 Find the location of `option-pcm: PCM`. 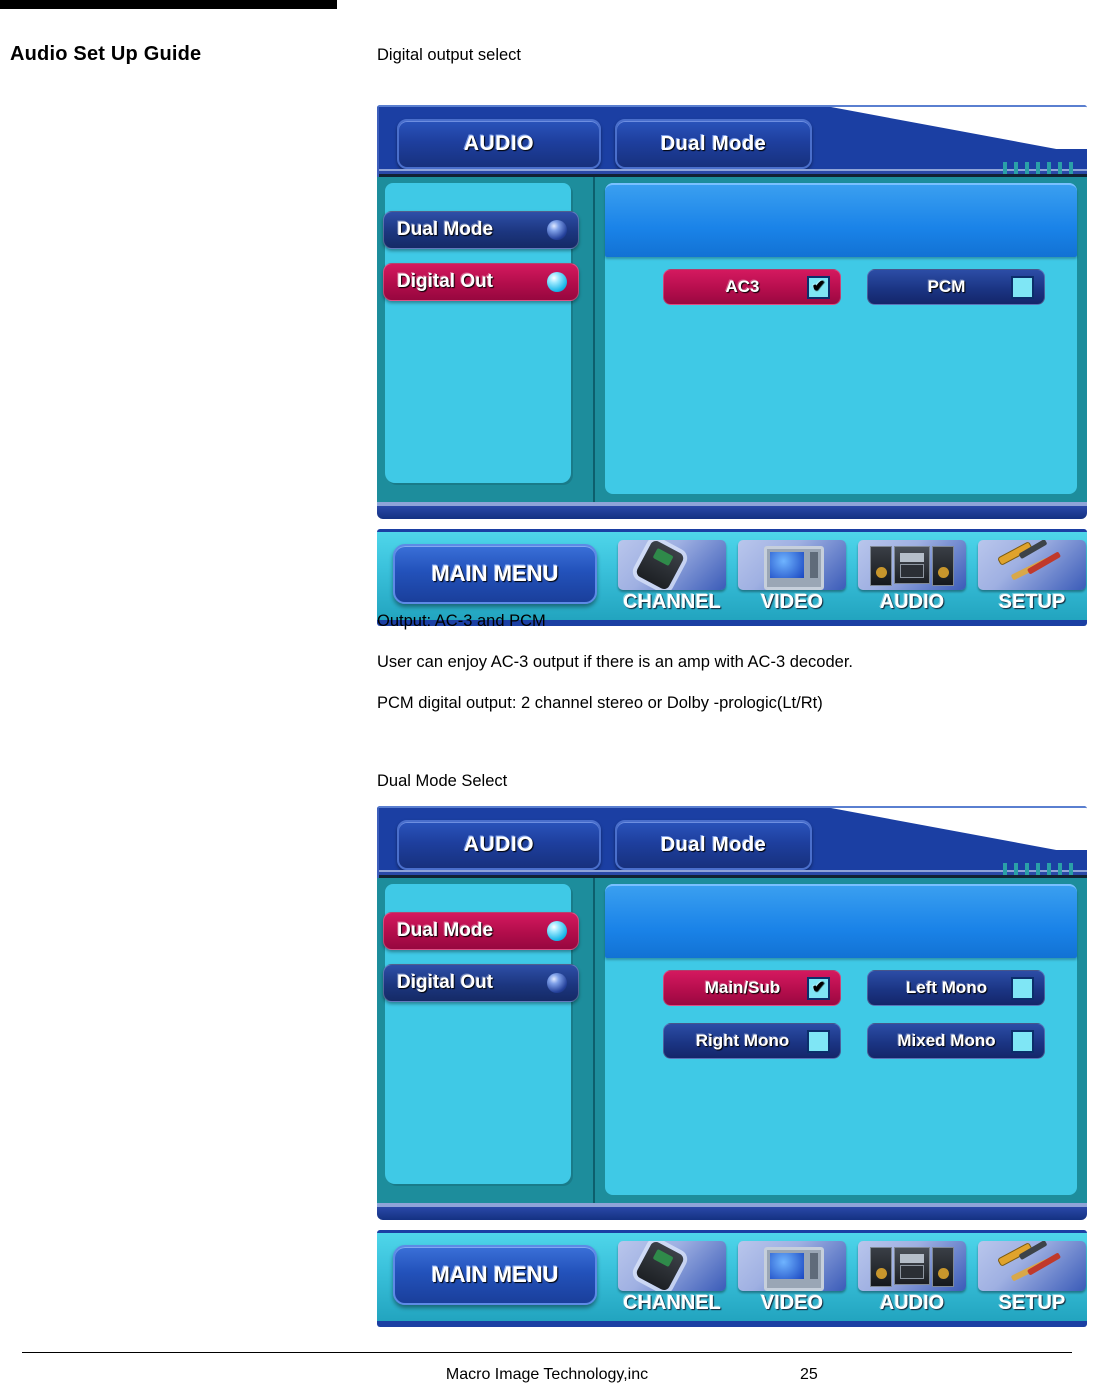

option-pcm: PCM is located at coordinates (953, 289).